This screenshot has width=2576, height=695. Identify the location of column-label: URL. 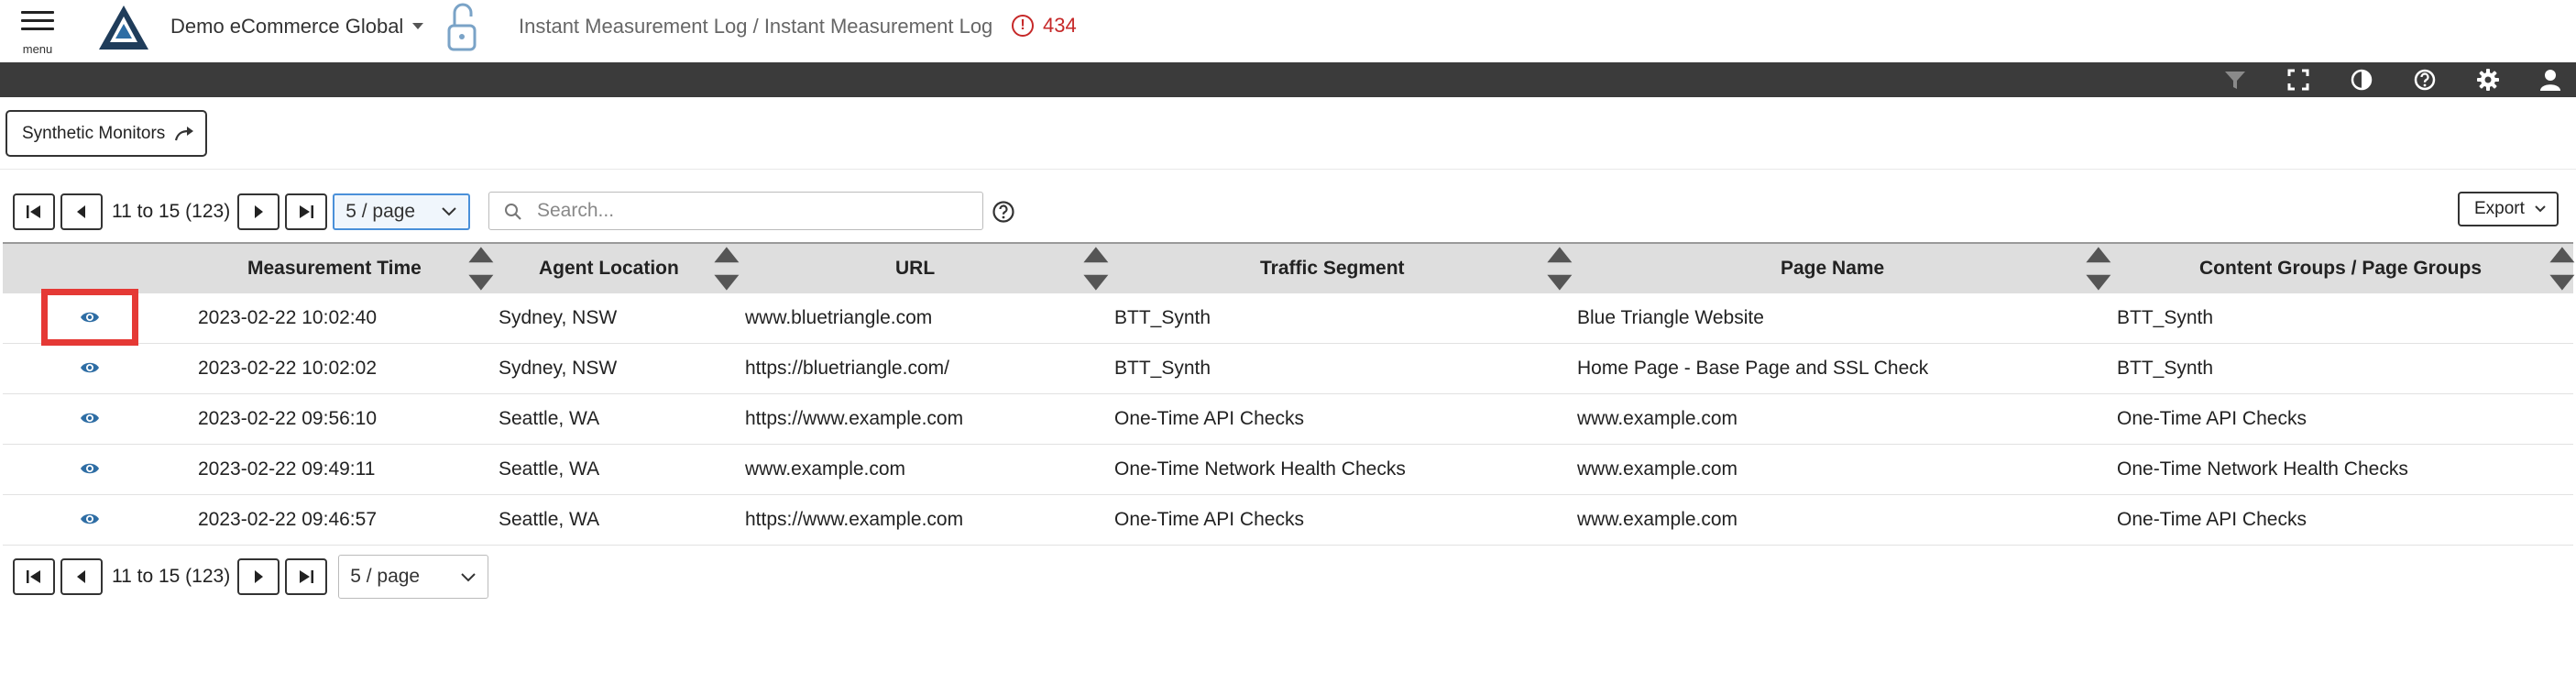
(915, 268).